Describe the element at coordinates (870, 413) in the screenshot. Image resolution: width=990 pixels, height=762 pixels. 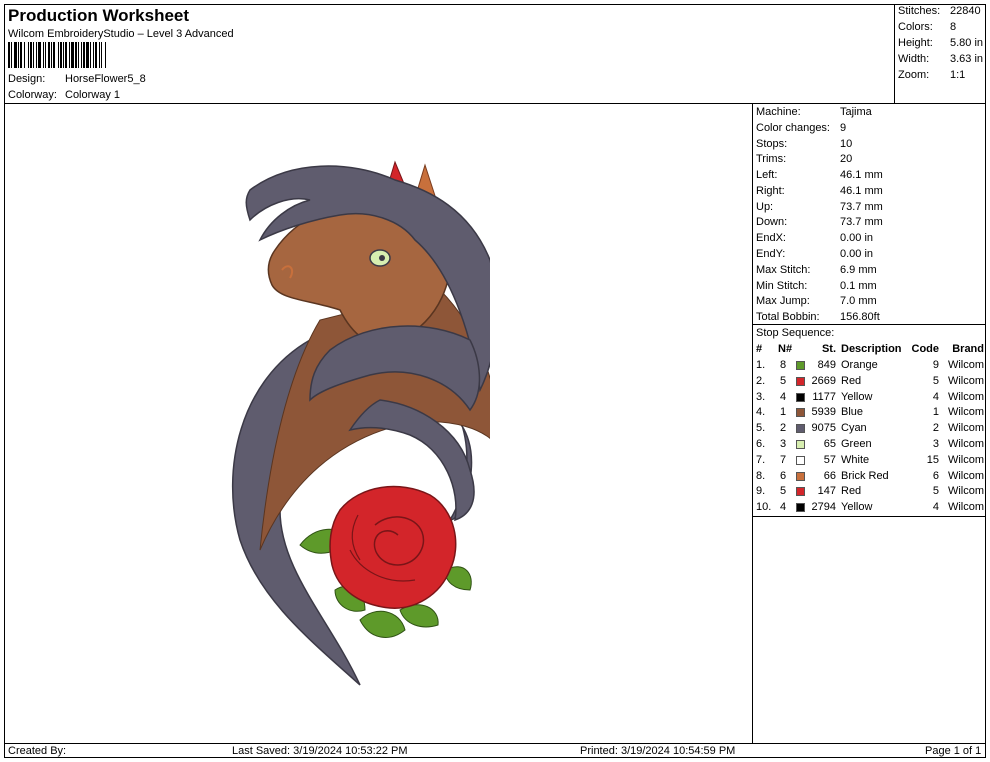
I see `table-row: 4. 1 5939 Blue 1 Wilcom` at that location.